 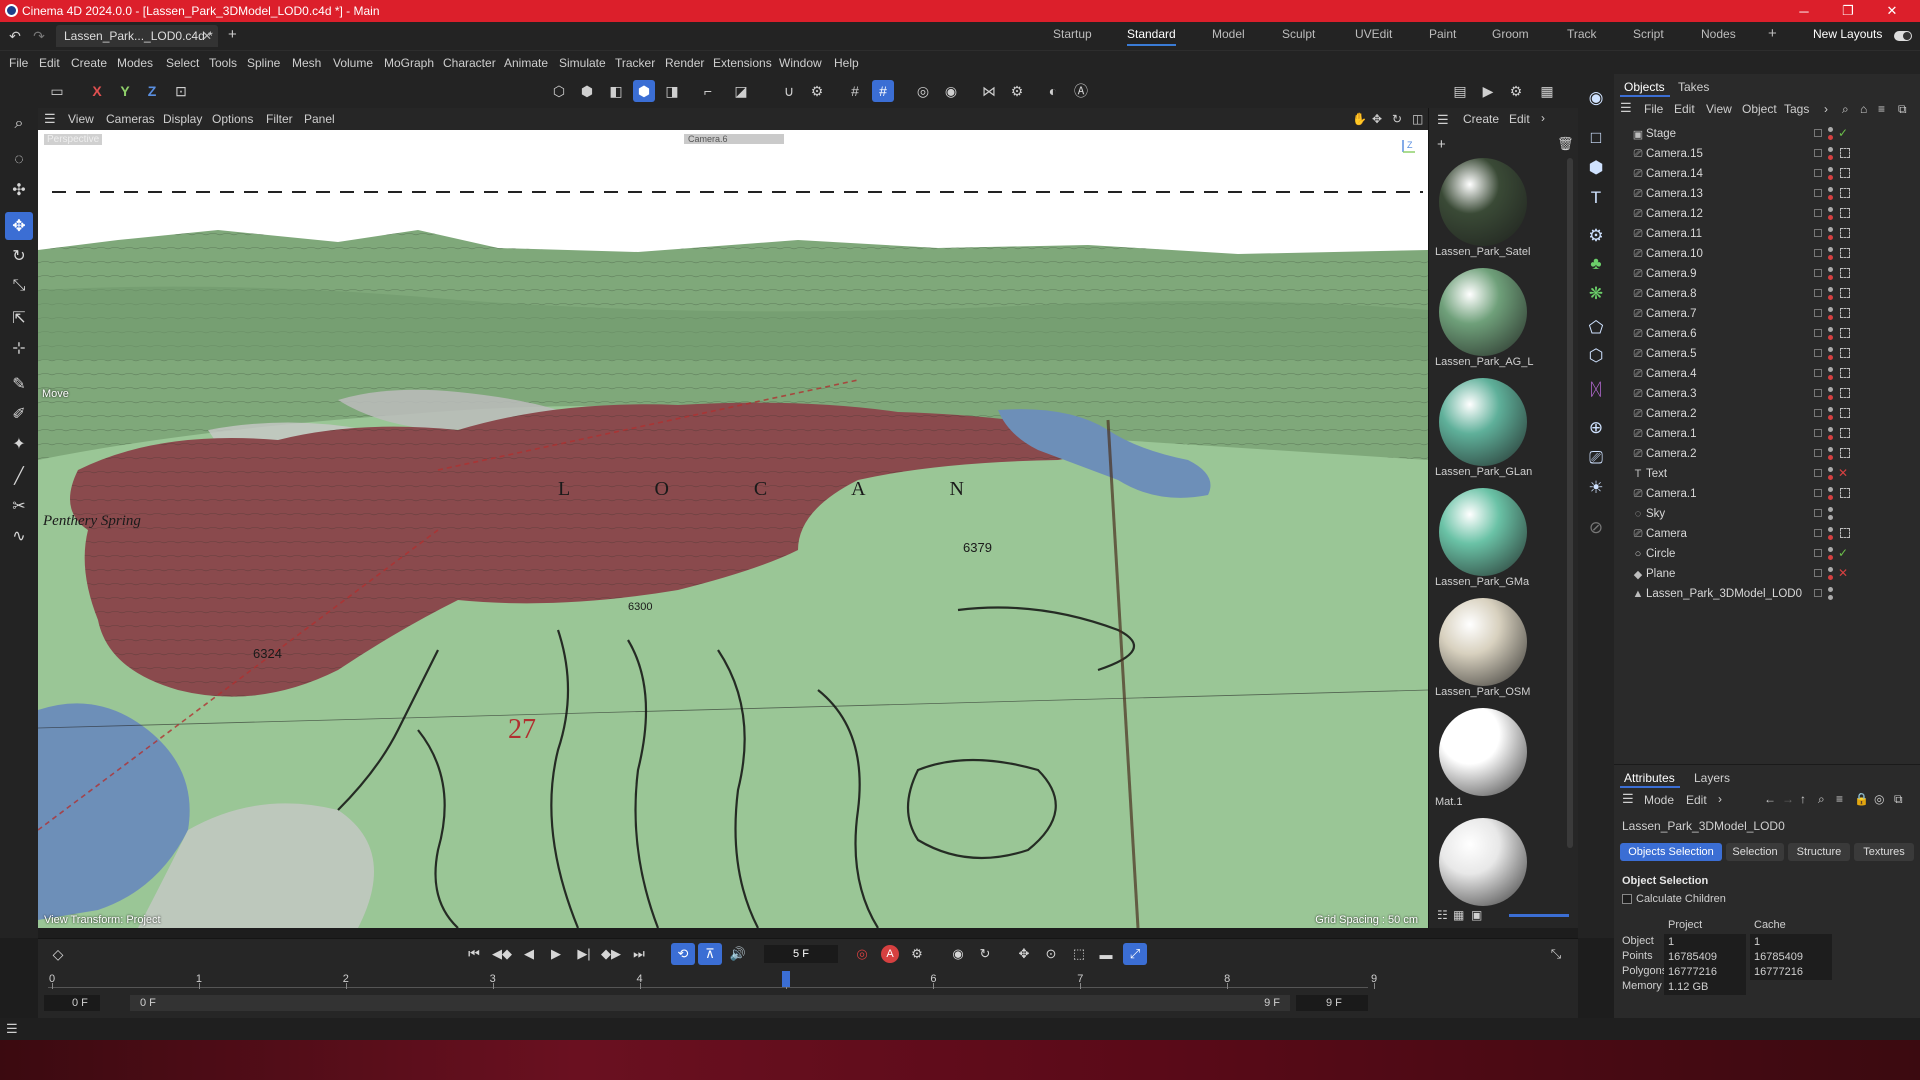 I want to click on move-view-icon: ✥, so click(x=1377, y=119).